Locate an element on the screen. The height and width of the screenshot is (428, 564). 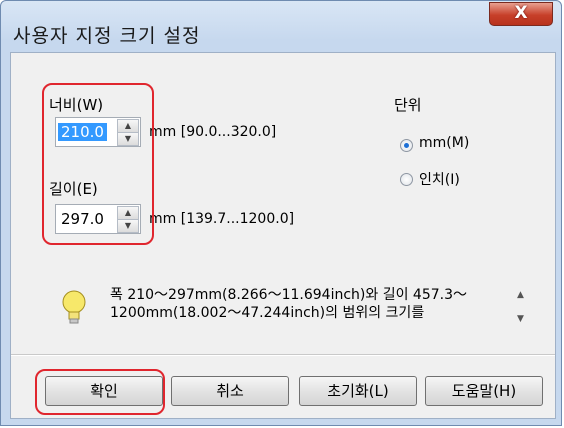
title-bar: 사용자 지정 크기 설정 X is located at coordinates (281, 27).